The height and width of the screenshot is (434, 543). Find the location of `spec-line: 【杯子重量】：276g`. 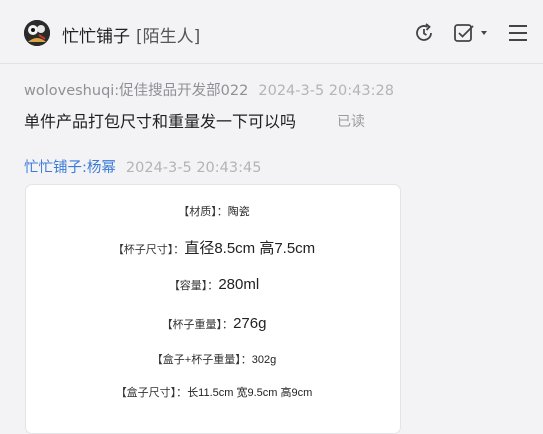

spec-line: 【杯子重量】：276g is located at coordinates (214, 323).